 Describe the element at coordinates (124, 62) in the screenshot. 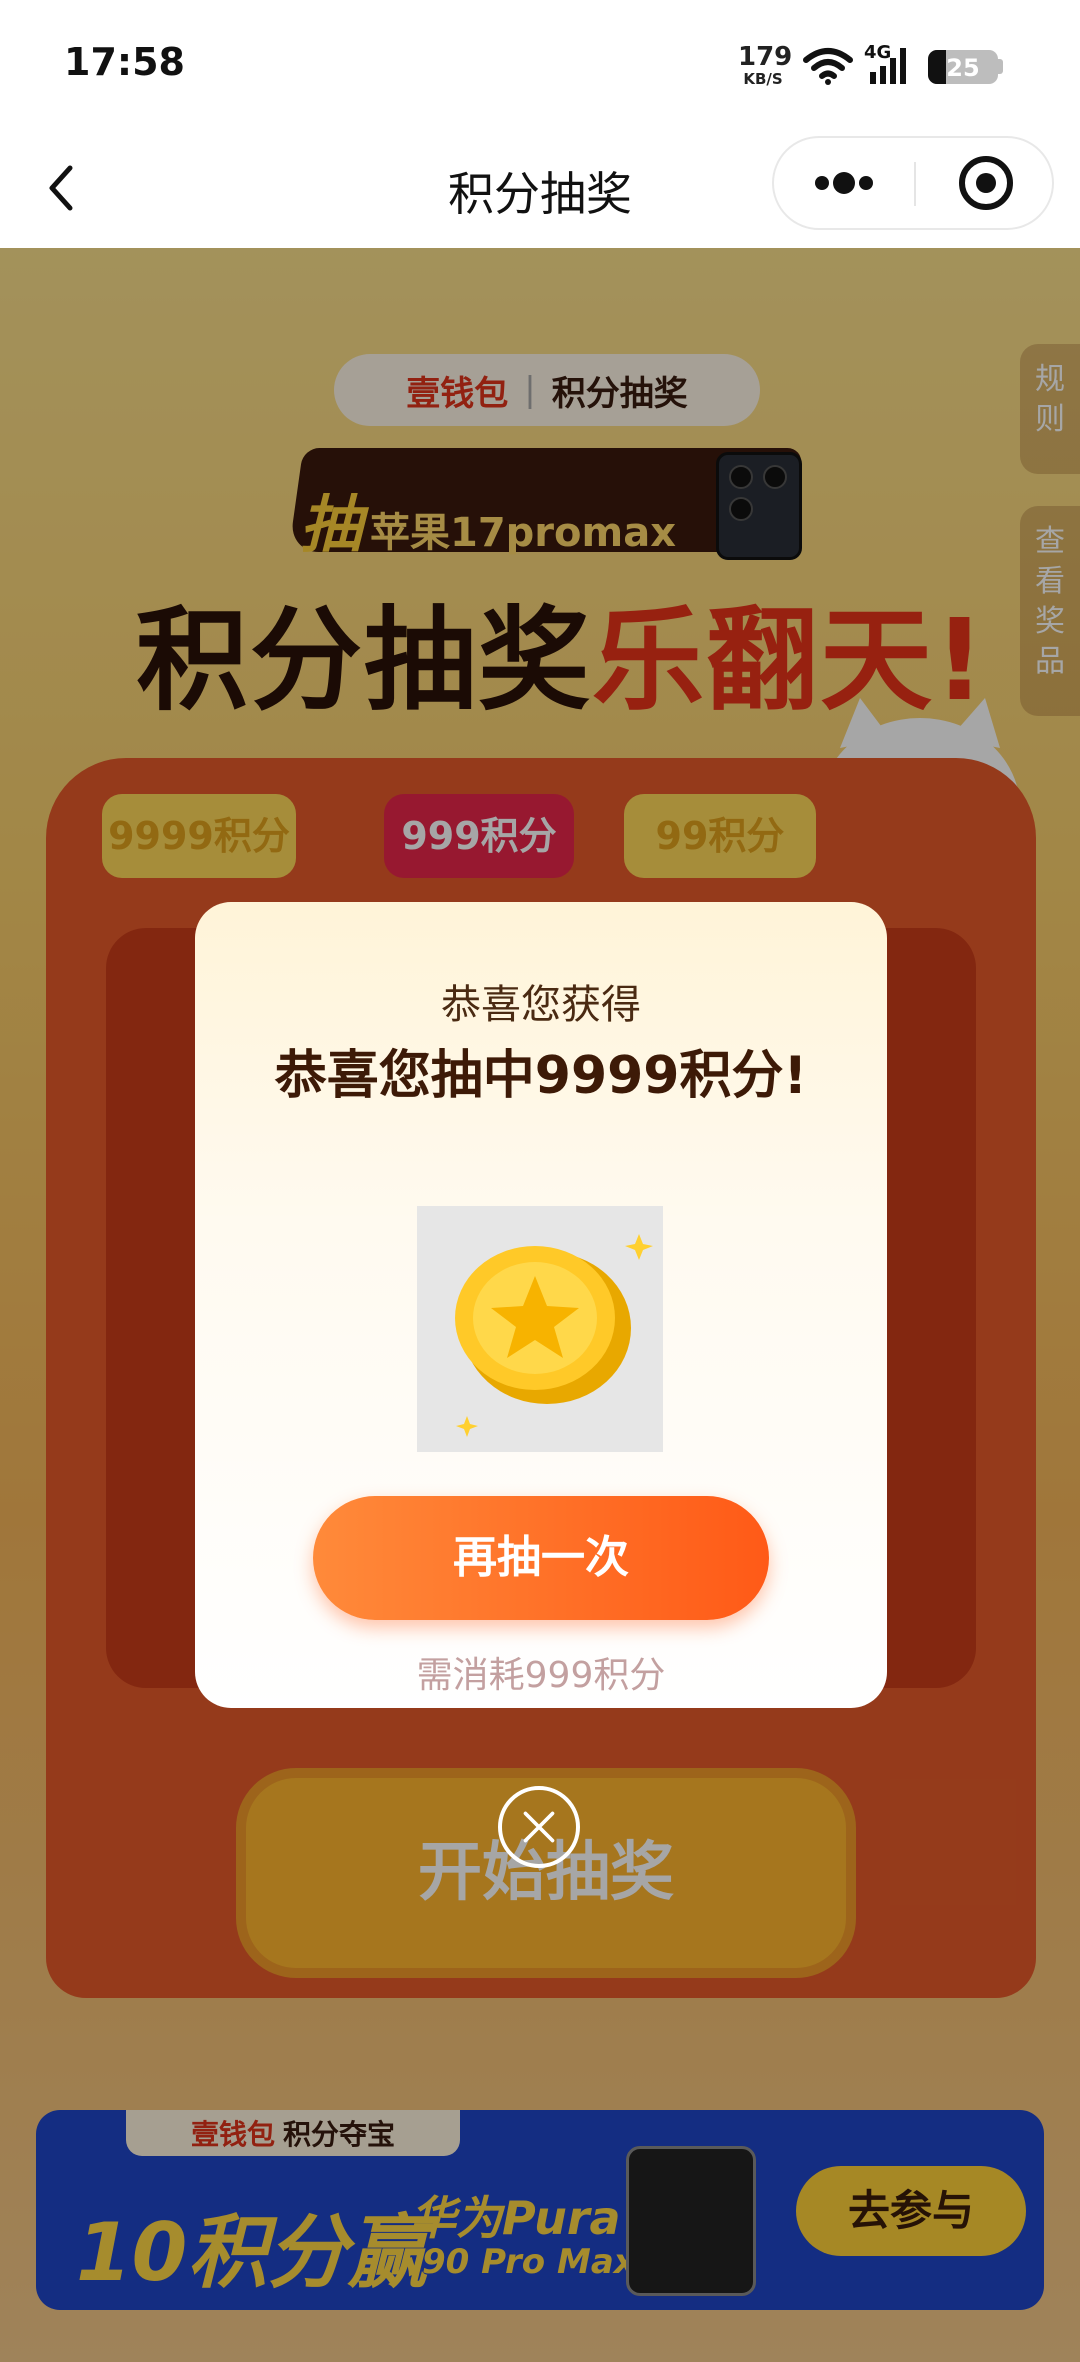

I see `status-time: 17:58` at that location.